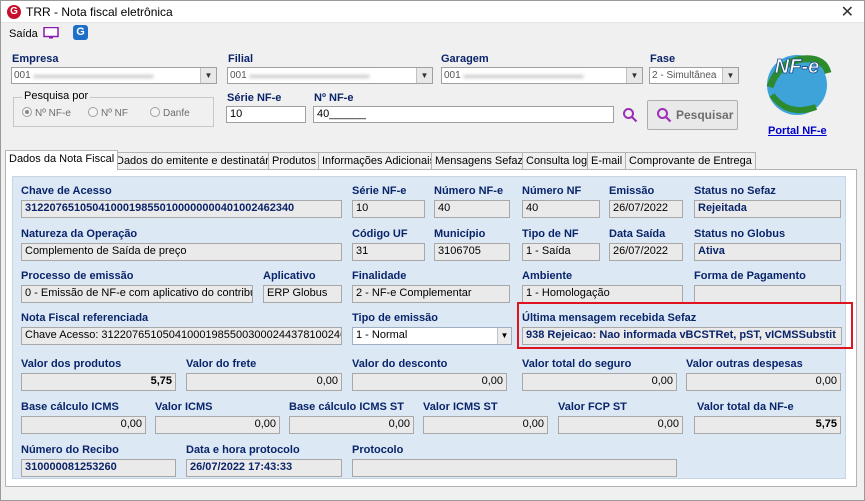 The image size is (865, 501). Describe the element at coordinates (197, 160) in the screenshot. I see `tab-emitente: Dados do emitente e destinatário` at that location.